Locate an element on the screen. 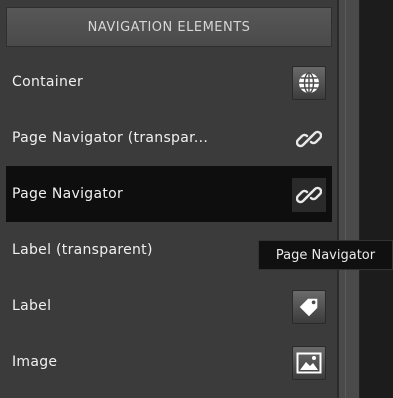  list-item-label: Image is located at coordinates (35, 362).